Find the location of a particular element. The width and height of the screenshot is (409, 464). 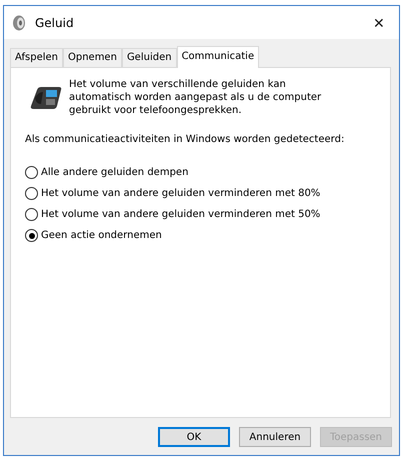

speaker-icon is located at coordinates (19, 22).